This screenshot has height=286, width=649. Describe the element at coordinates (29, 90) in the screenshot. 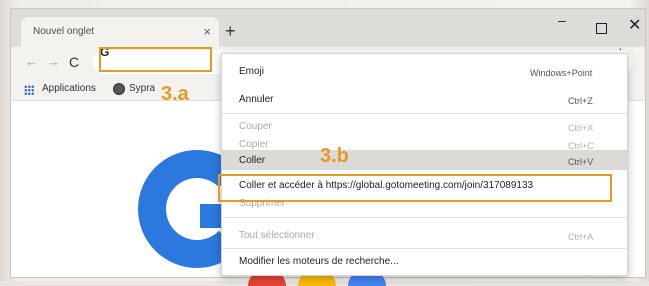

I see `apps-grid-icon` at that location.